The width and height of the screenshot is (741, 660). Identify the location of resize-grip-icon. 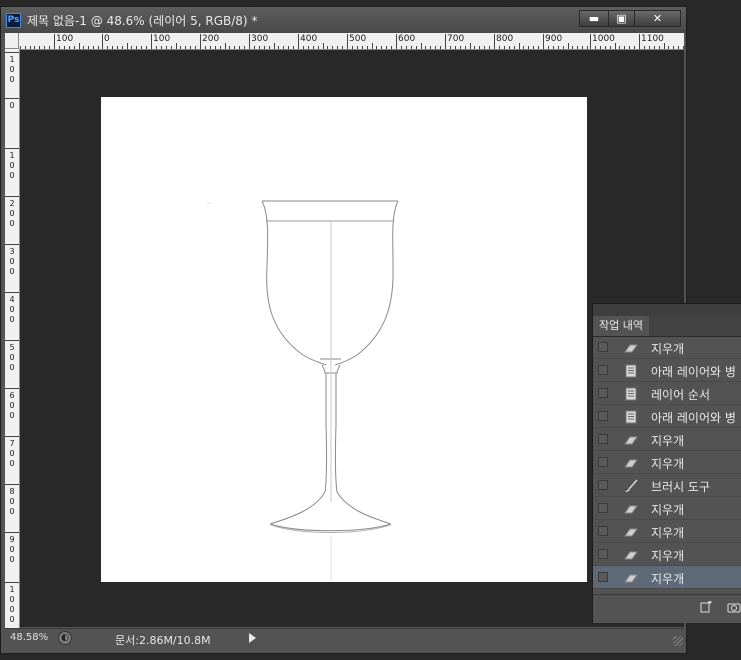
(678, 641).